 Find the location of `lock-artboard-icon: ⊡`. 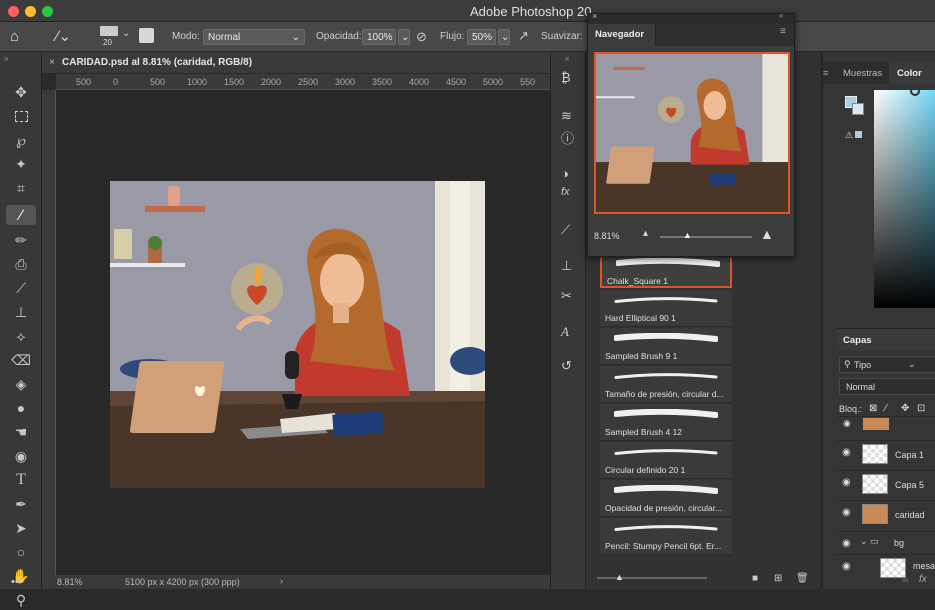

lock-artboard-icon: ⊡ is located at coordinates (921, 408).